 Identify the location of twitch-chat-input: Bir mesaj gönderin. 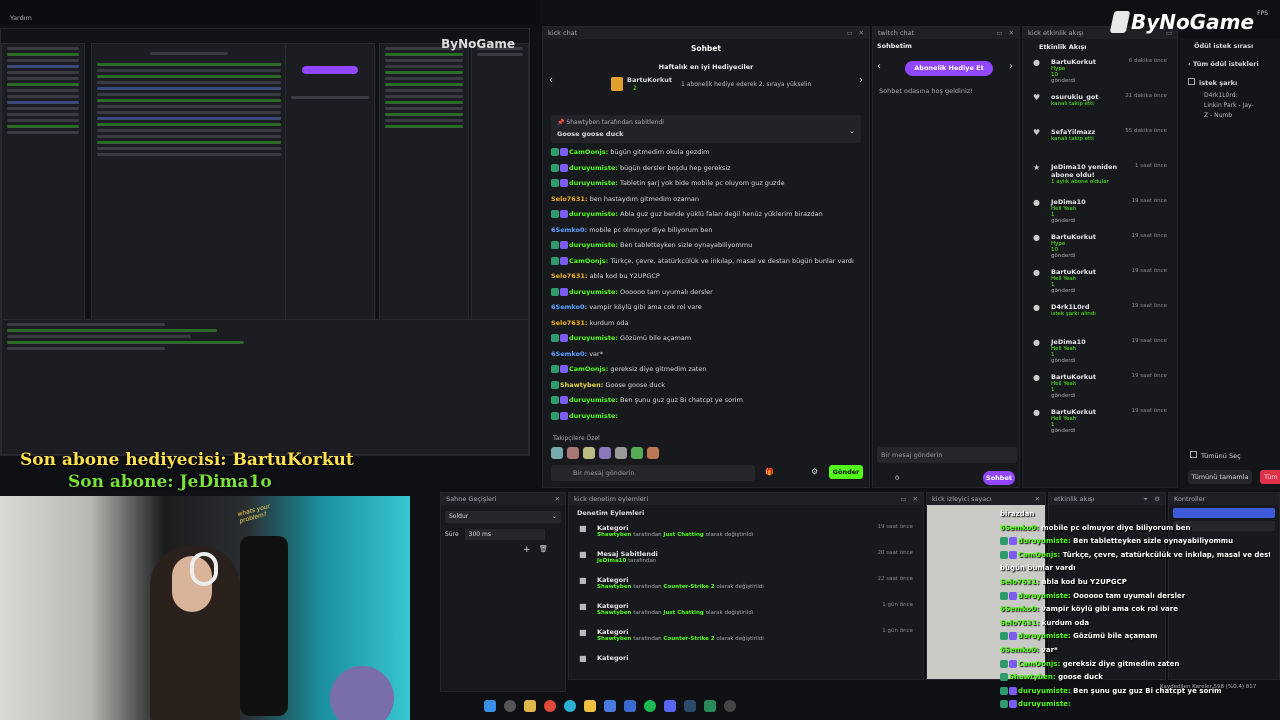
(947, 455).